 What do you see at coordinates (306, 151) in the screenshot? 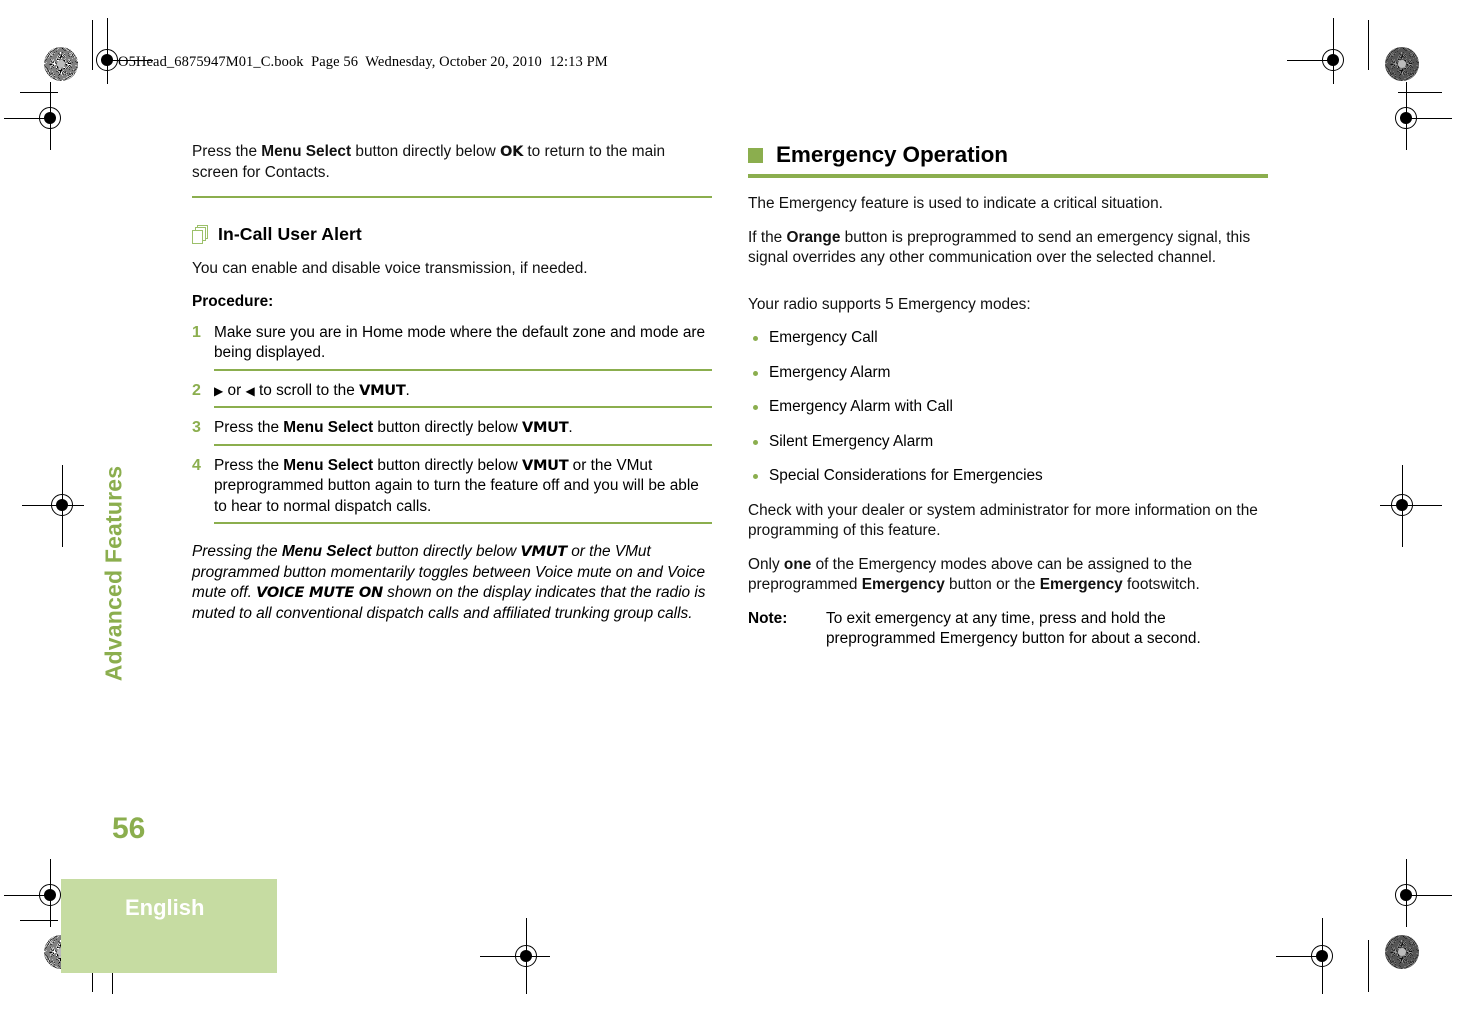
I see `intro-bold-menu-select: Menu Select` at bounding box center [306, 151].